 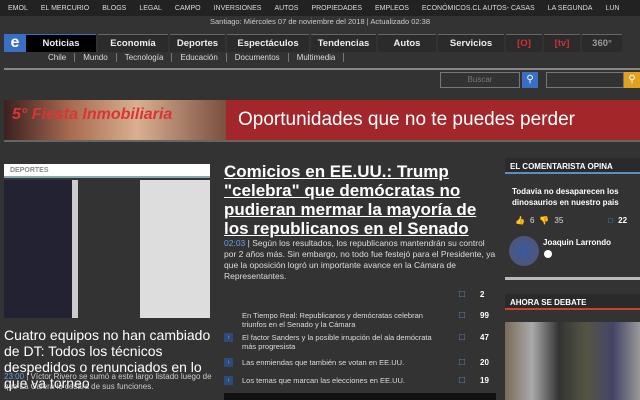 What do you see at coordinates (336, 8) in the screenshot?
I see `top-link: PROPIEDADES` at bounding box center [336, 8].